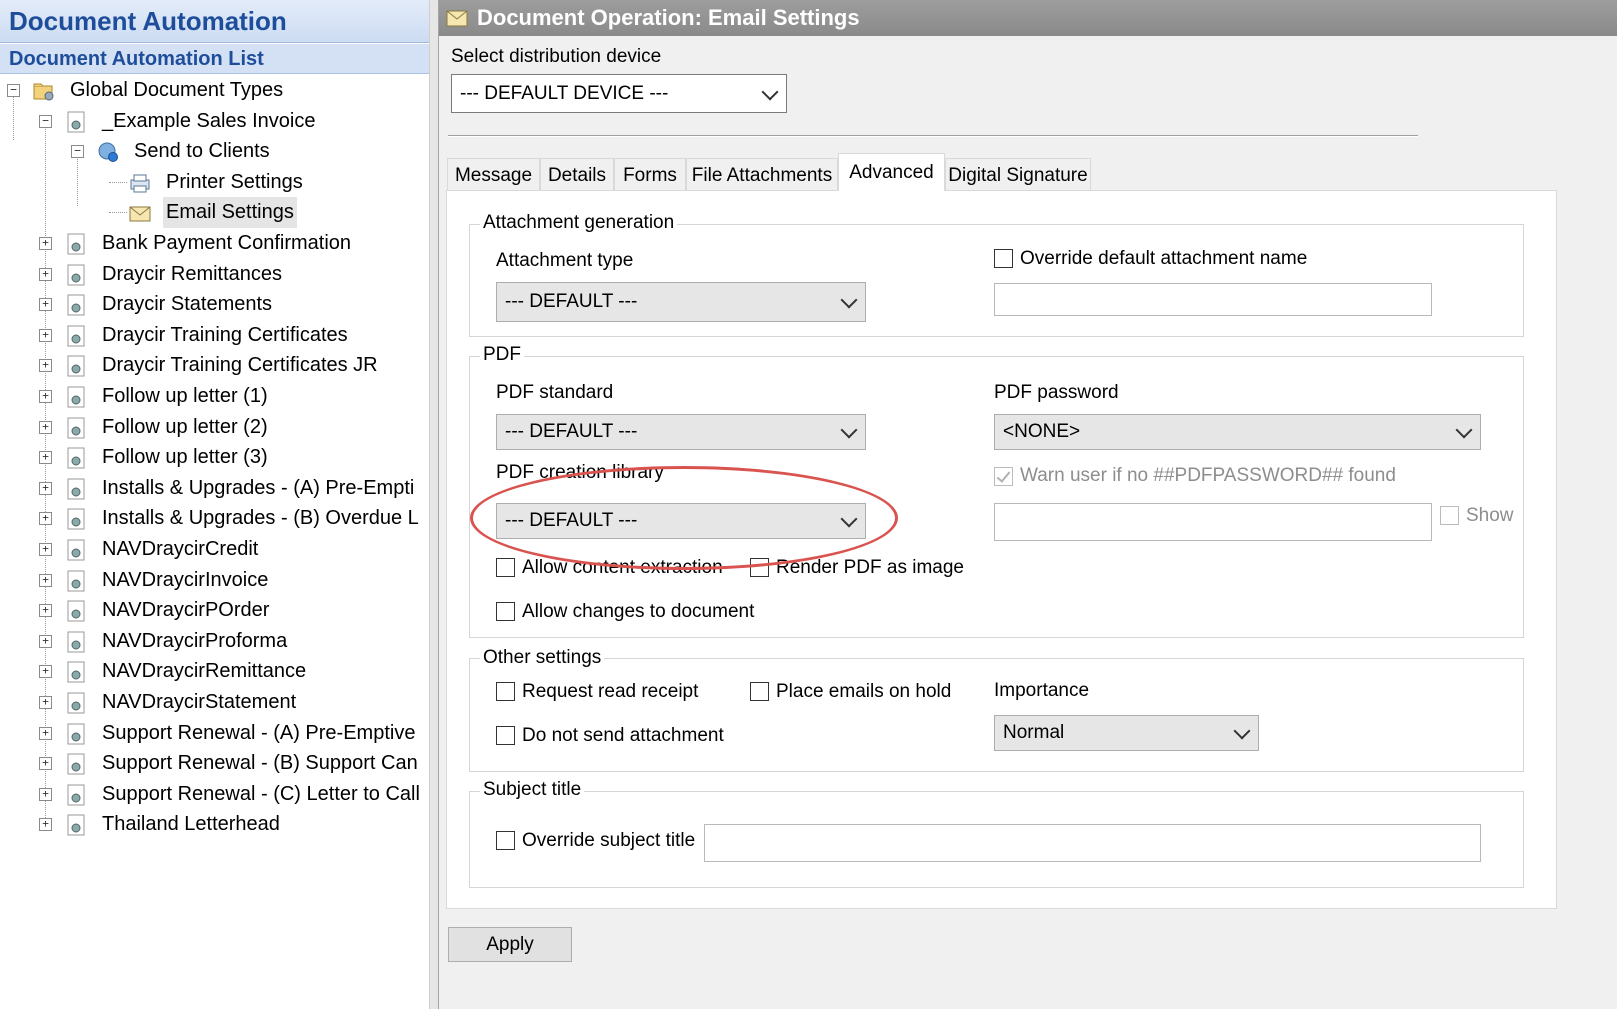  What do you see at coordinates (556, 56) in the screenshot?
I see `distribution-device-label: Select distribution device` at bounding box center [556, 56].